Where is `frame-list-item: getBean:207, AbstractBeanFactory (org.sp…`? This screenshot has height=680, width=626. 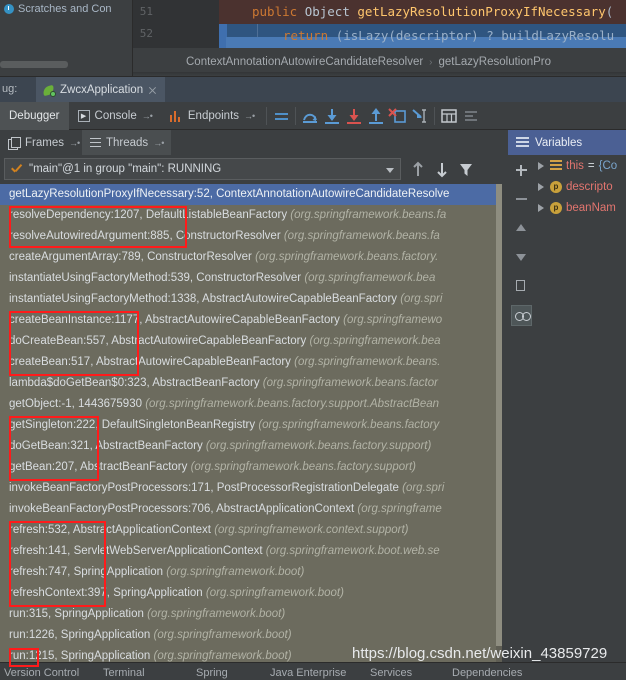
frame-list-item: getBean:207, AbstractBeanFactory (org.sp… is located at coordinates (251, 467).